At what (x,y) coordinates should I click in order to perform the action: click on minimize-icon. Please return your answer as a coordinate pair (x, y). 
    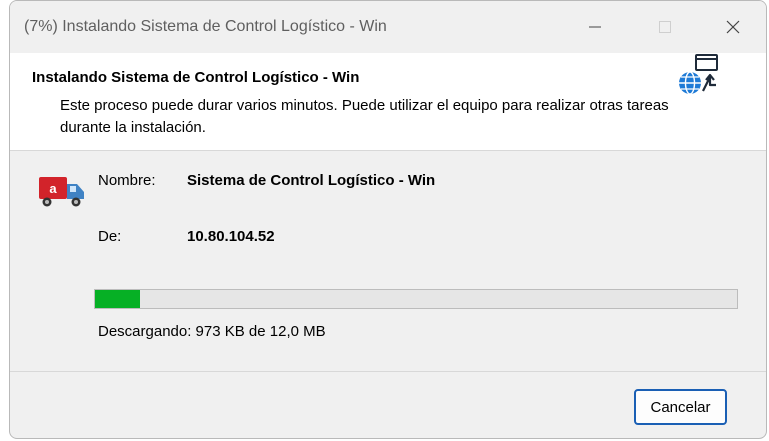
    Looking at the image, I should click on (595, 27).